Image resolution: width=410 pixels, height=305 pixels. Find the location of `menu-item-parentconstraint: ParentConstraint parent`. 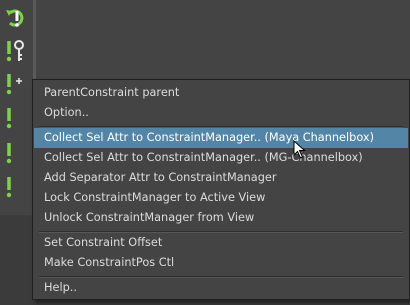

menu-item-parentconstraint: ParentConstraint parent is located at coordinates (221, 93).